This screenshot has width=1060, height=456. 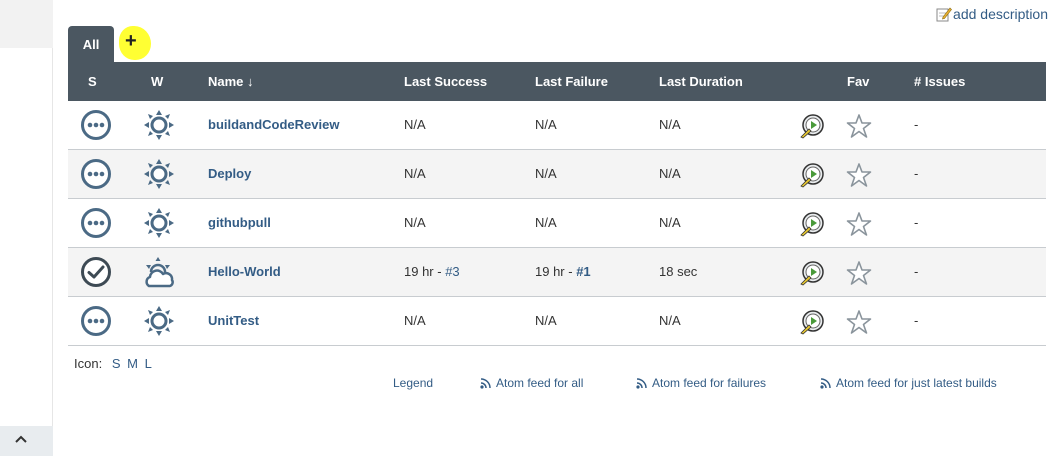 What do you see at coordinates (916, 383) in the screenshot?
I see `atom-feed-latest-label: Atom feed for just latest builds` at bounding box center [916, 383].